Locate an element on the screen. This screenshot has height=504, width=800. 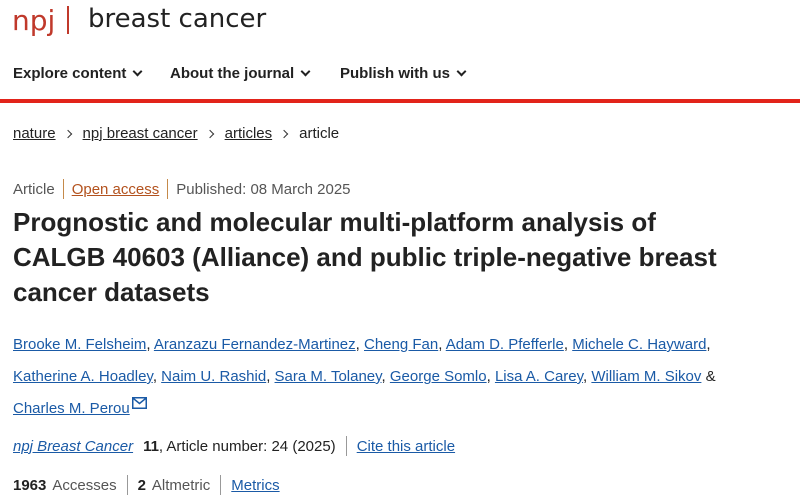
accesses-label: Accesses is located at coordinates (84, 485).